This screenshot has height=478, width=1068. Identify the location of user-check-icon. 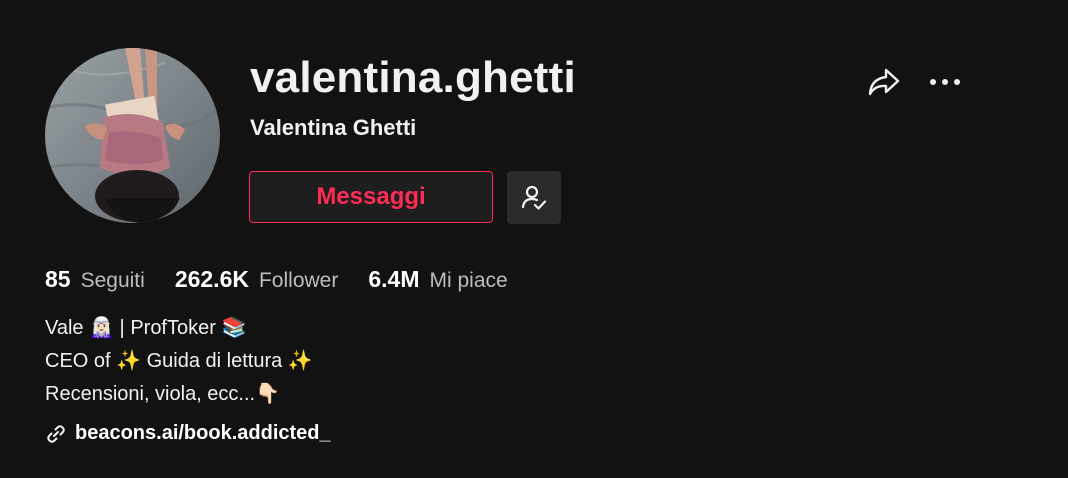
(534, 197).